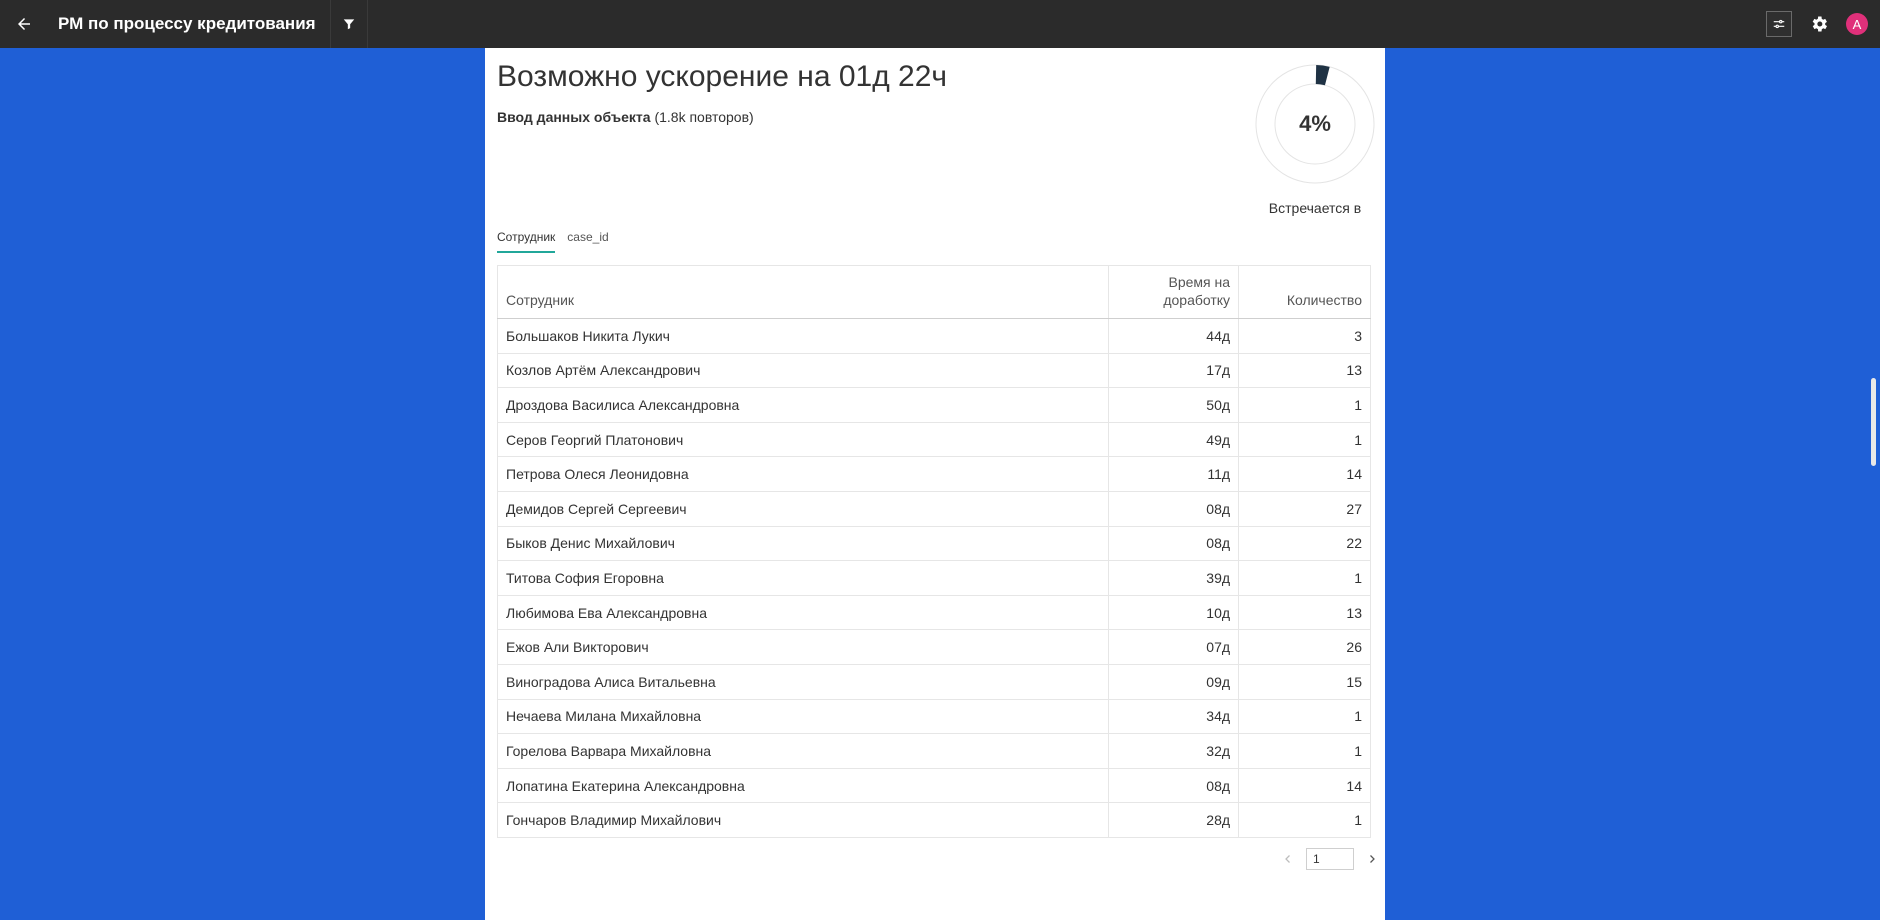 Image resolution: width=1880 pixels, height=920 pixels. Describe the element at coordinates (803, 370) in the screenshot. I see `cell-employee: Козлов Артём Александрович` at that location.